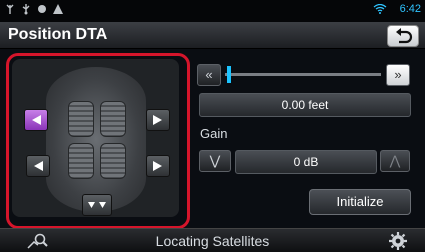  I want to click on wifi-icon, so click(380, 9).